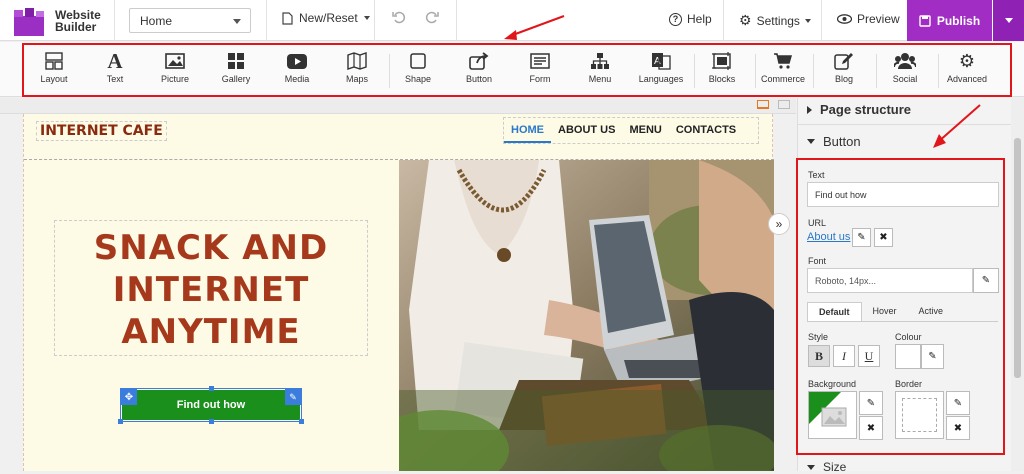 The height and width of the screenshot is (474, 1024). What do you see at coordinates (706, 130) in the screenshot?
I see `nav-item-contacts: CONTACTS` at bounding box center [706, 130].